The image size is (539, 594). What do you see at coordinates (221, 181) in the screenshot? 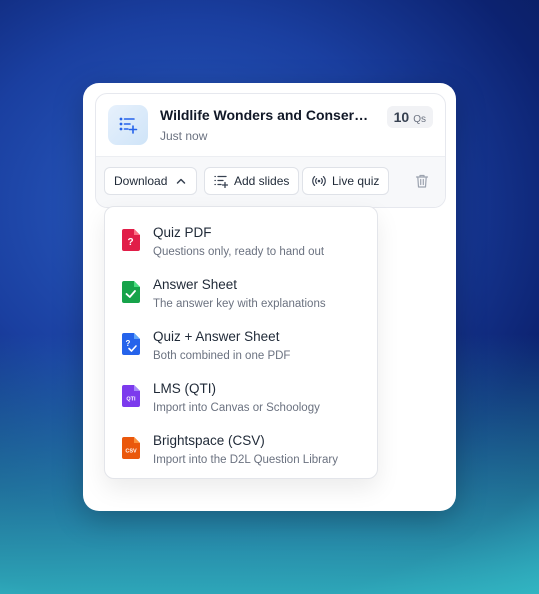
I see `list-plus-icon` at bounding box center [221, 181].